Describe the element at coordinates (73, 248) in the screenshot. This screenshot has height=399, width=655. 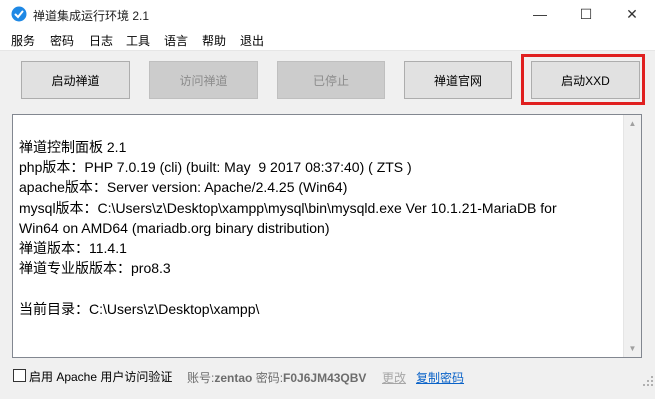
I see `console-line-zentao-version: 禅道版本：11.4.1` at that location.